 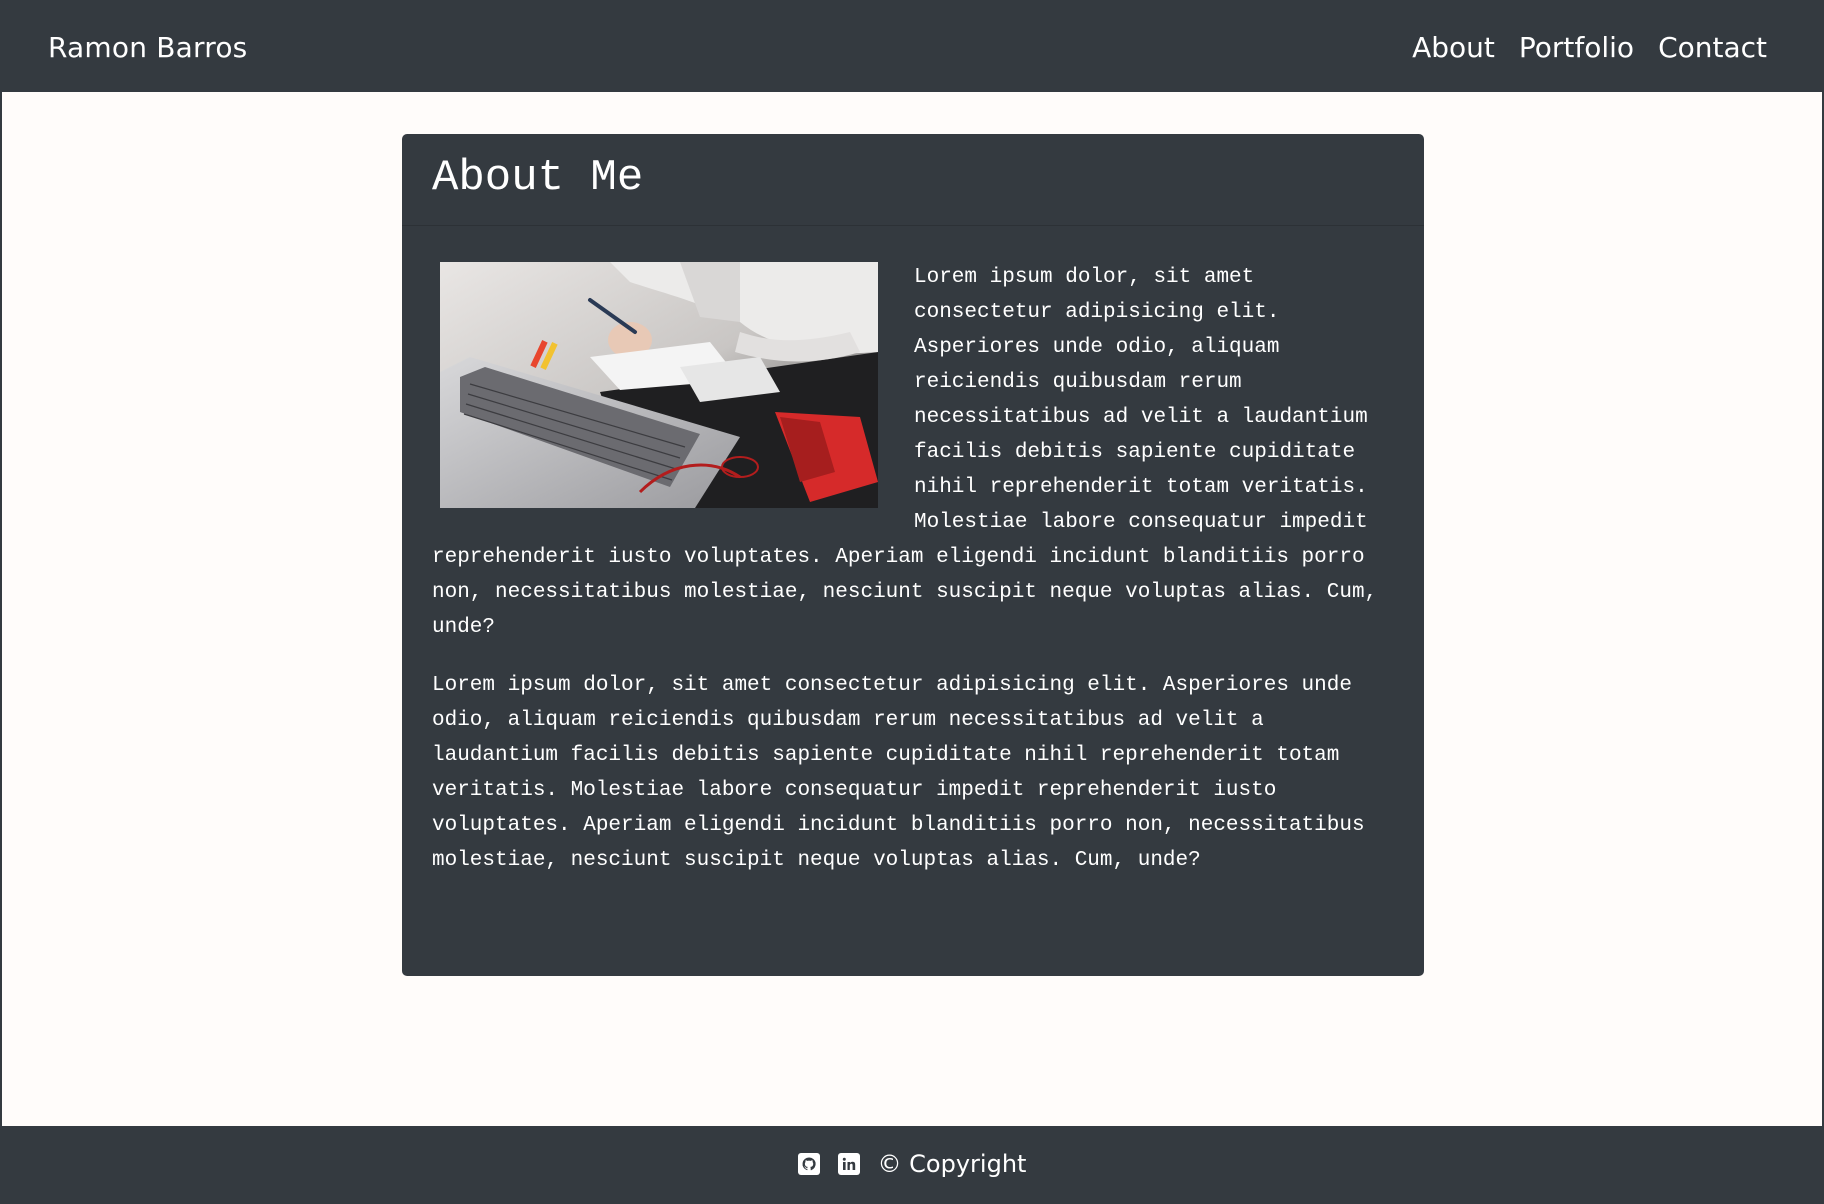 I want to click on nav-link-portfolio: Portfolio, so click(x=1576, y=47).